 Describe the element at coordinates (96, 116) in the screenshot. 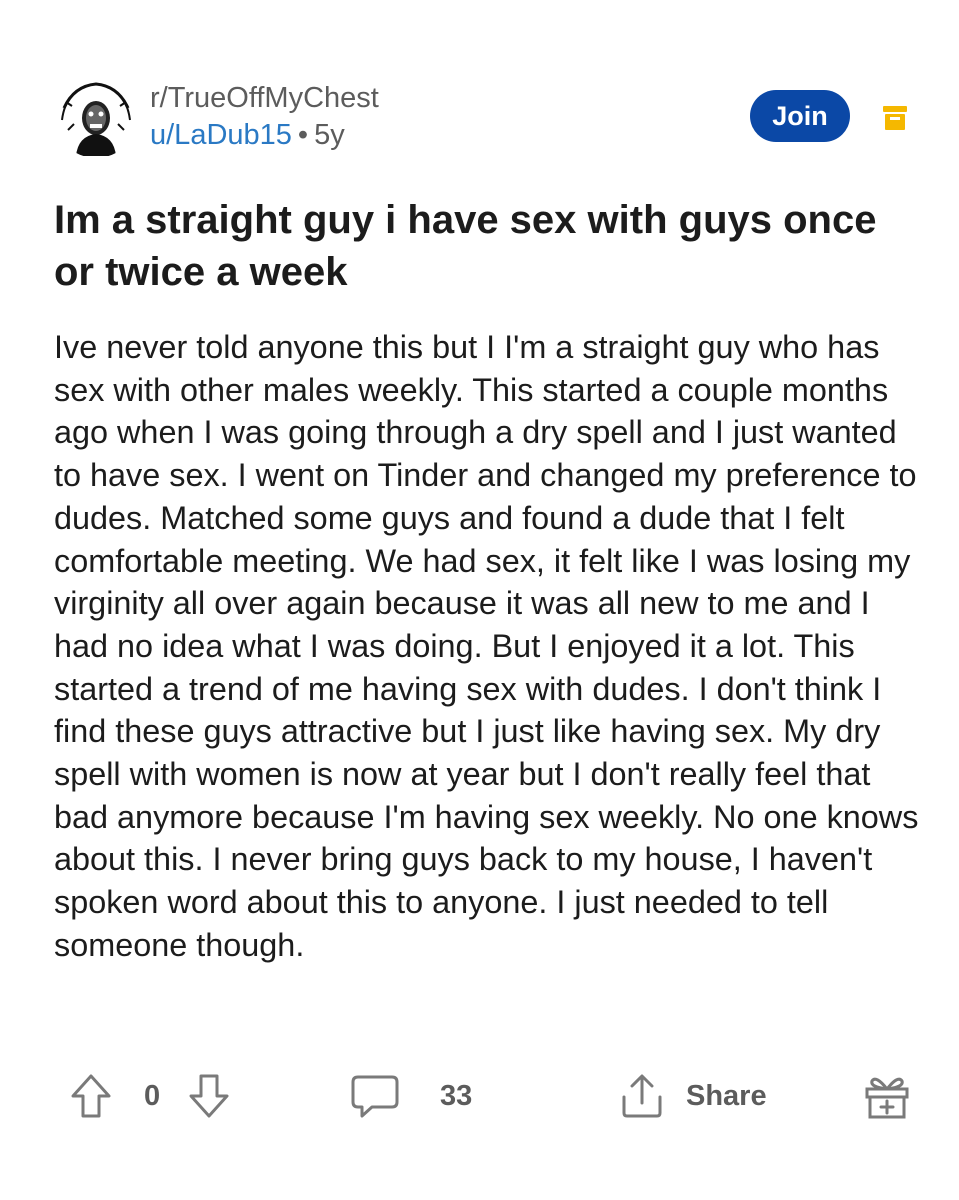

I see `subreddit-avatar` at that location.